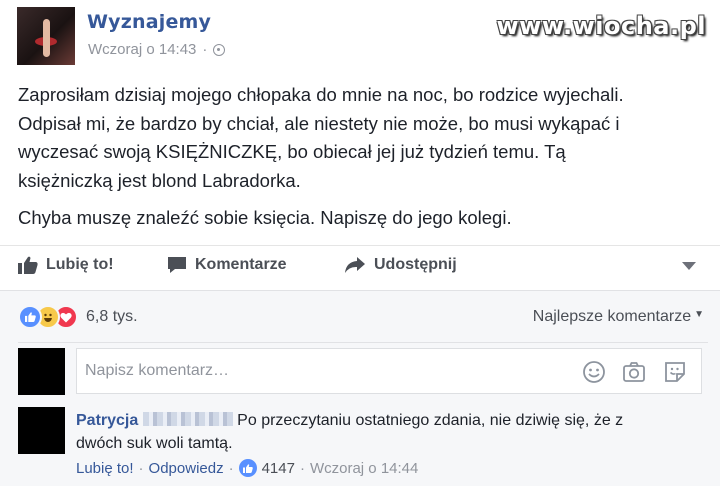 This screenshot has height=486, width=720. I want to click on thumbs-up-icon, so click(28, 265).